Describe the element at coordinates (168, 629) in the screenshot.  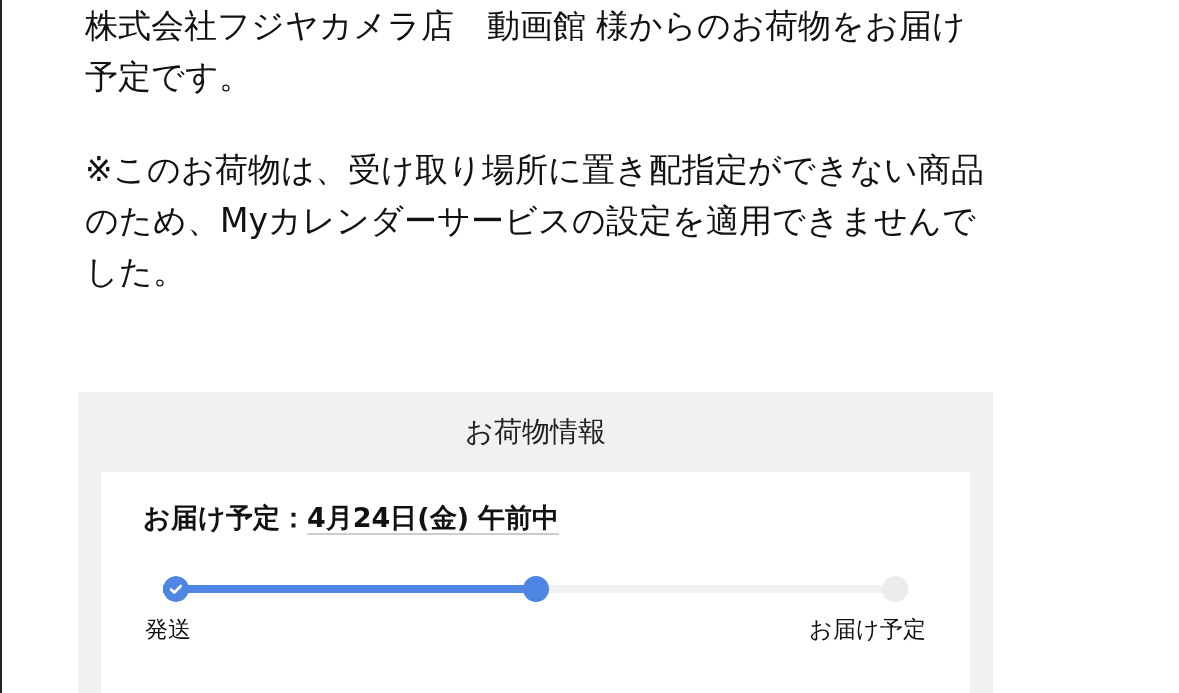
I see `step-label: 発送` at that location.